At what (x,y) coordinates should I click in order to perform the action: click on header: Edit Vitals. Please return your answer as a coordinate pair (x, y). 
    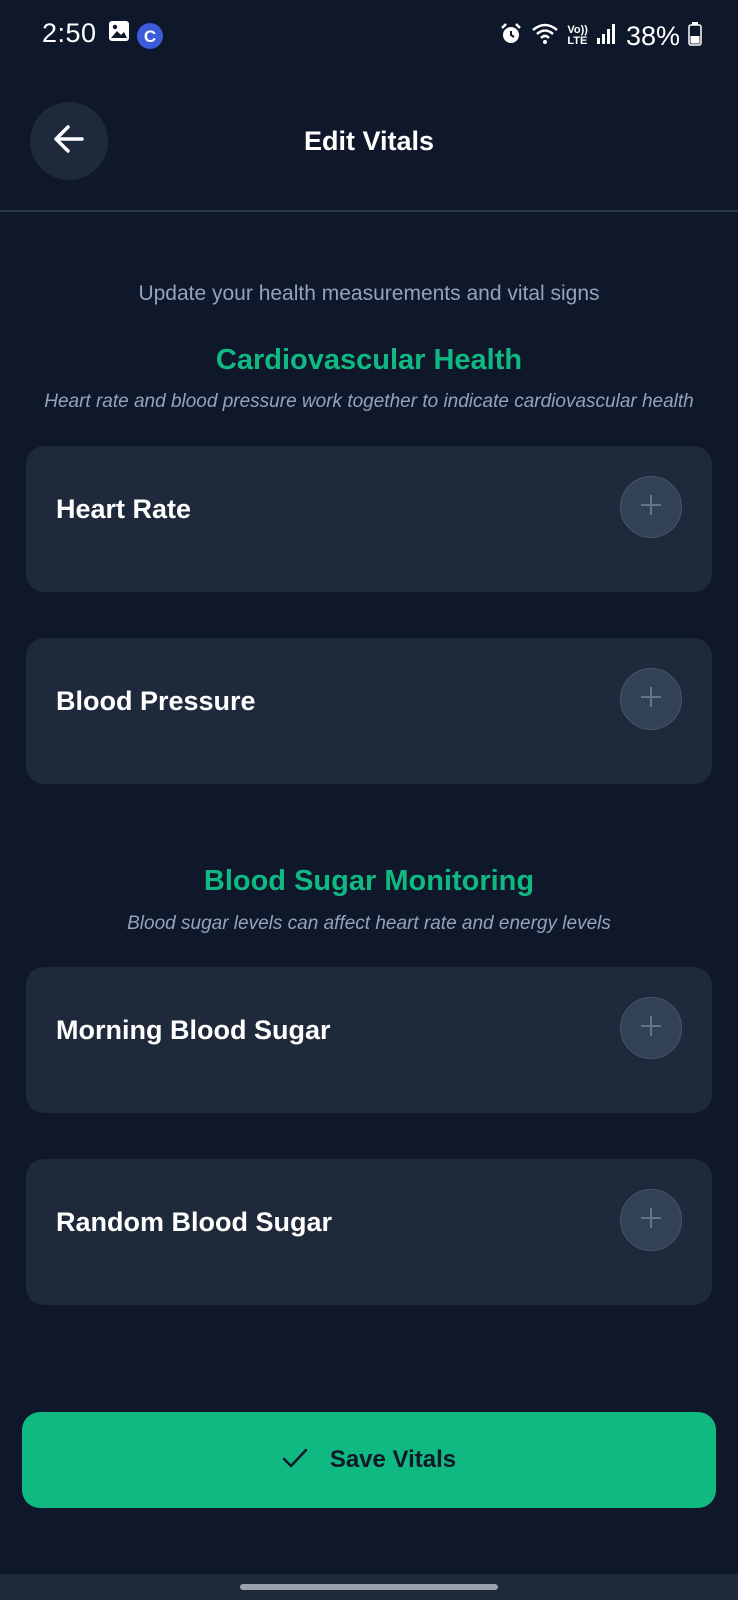
    Looking at the image, I should click on (369, 150).